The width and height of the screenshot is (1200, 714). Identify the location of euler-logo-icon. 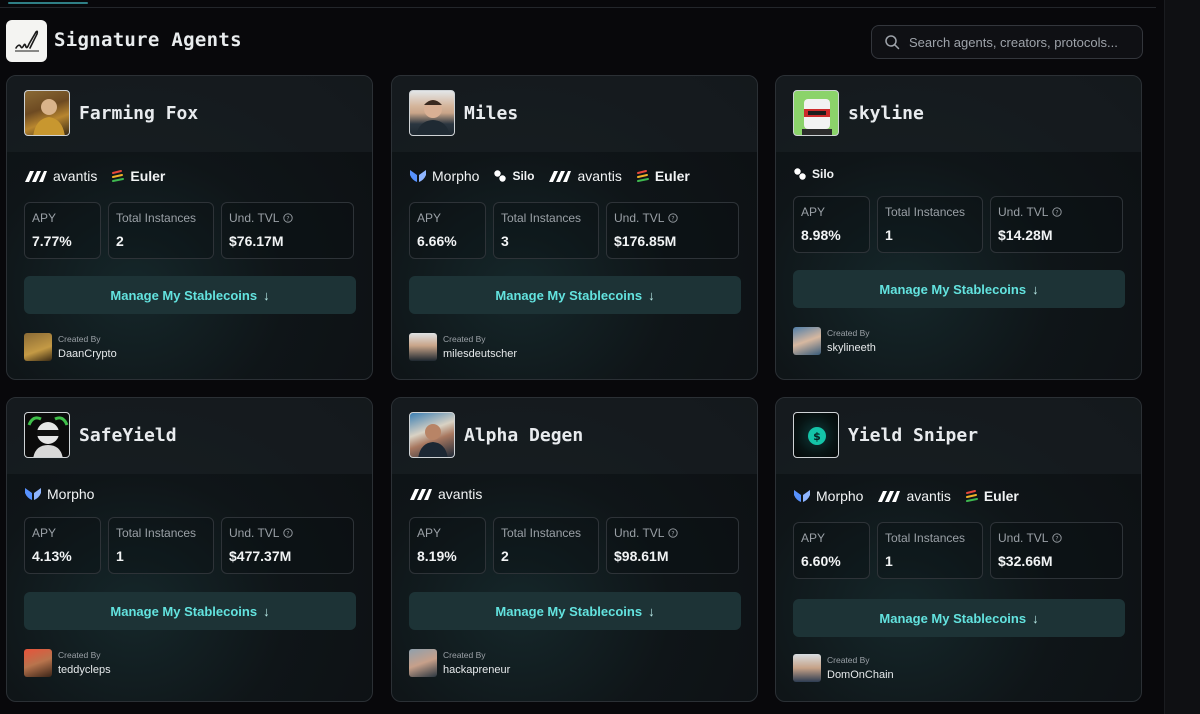
(118, 176).